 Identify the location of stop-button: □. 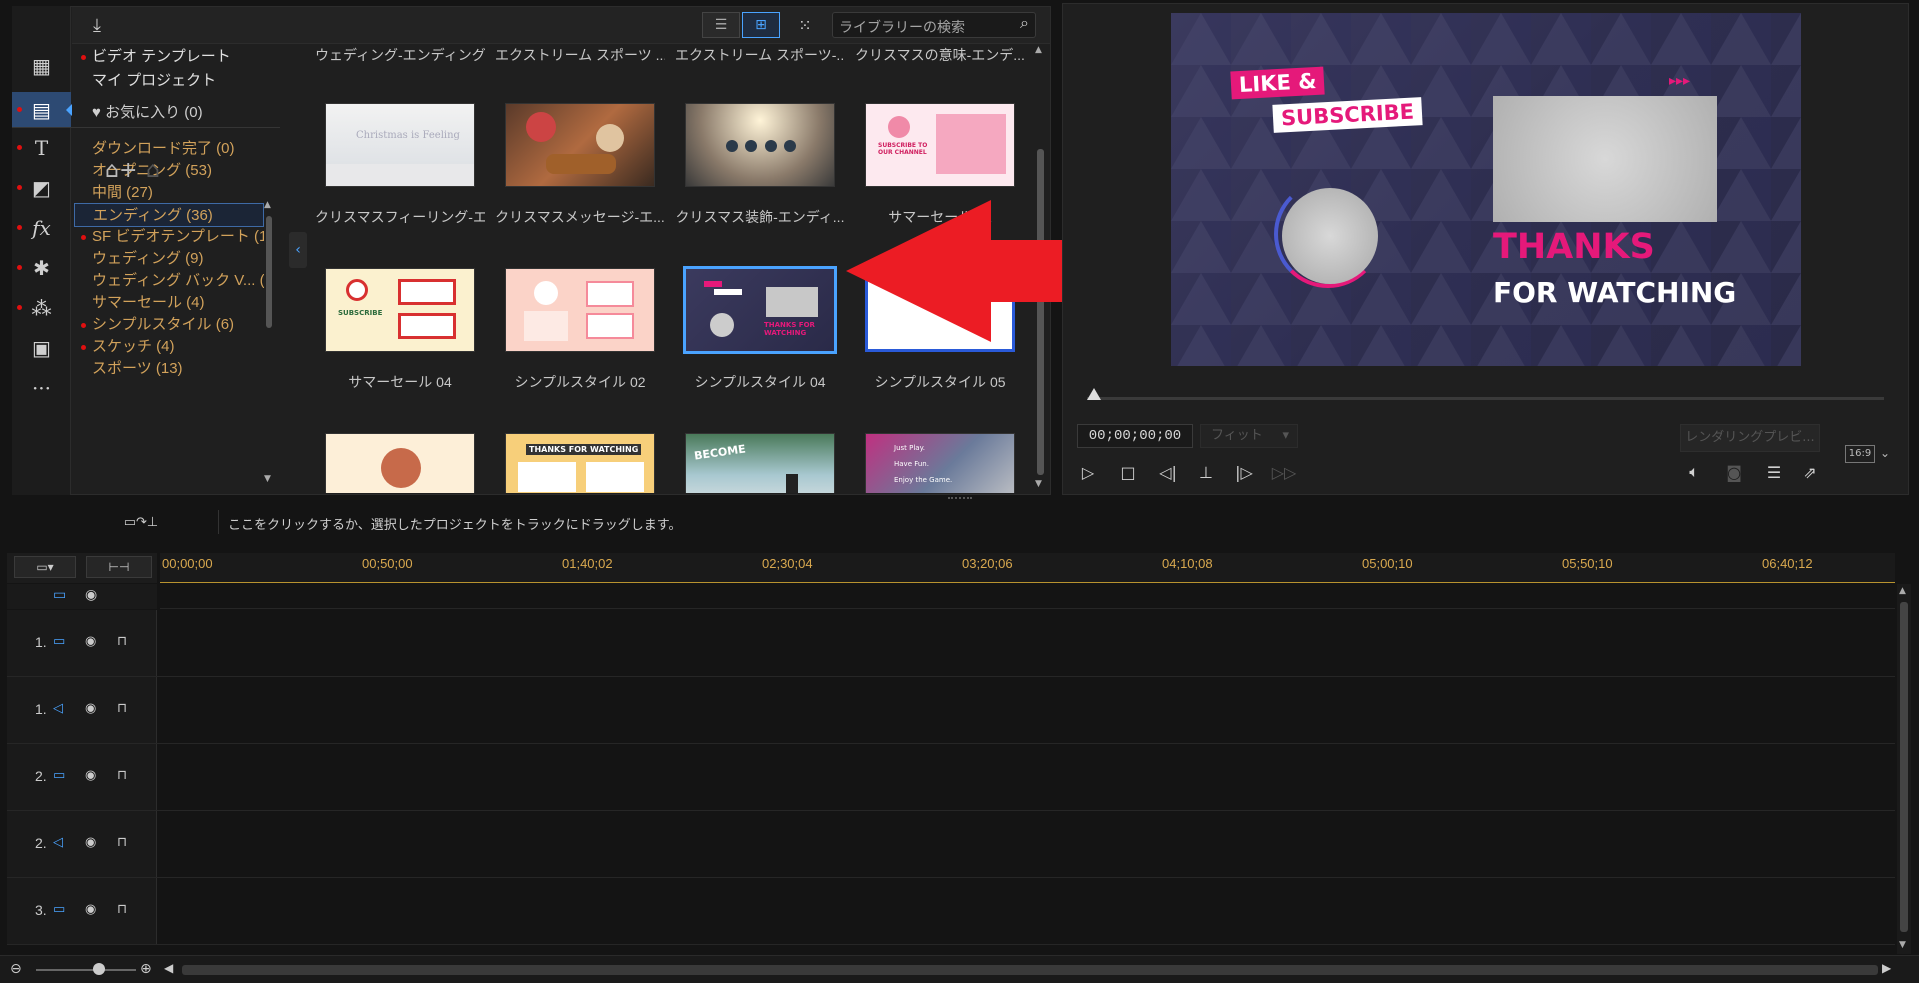
(1128, 472).